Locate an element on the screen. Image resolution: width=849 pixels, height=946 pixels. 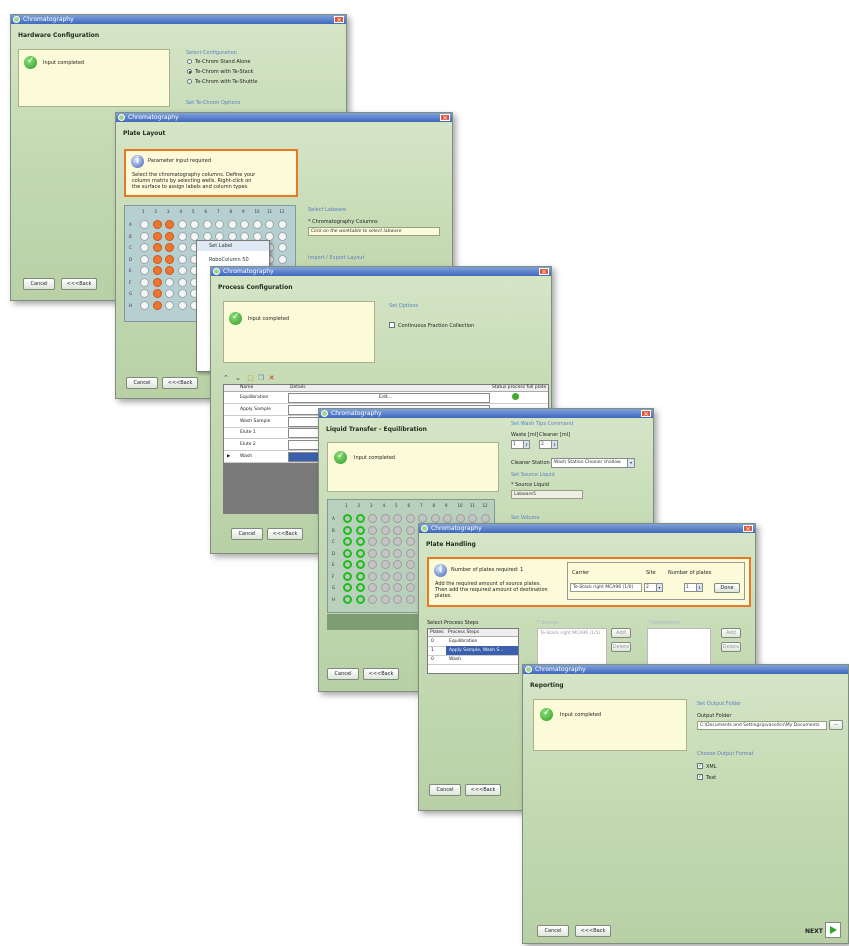
source-item: Te-Stack right MCA96 (1/1) is located at coordinates (570, 633).